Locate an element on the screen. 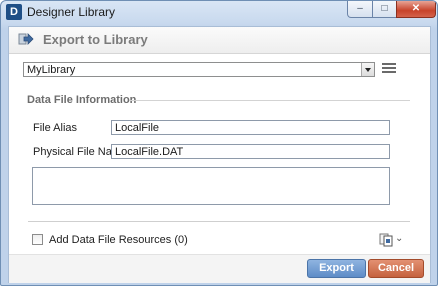  title-bar: D Designer Library – □ ✕ is located at coordinates (219, 12).